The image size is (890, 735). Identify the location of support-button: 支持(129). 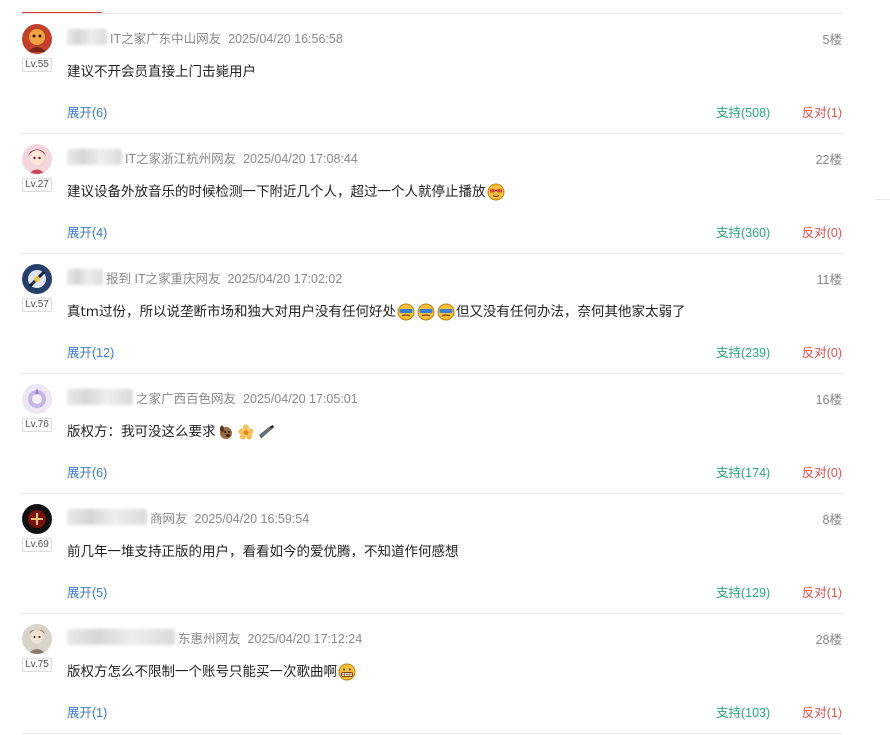
(743, 591).